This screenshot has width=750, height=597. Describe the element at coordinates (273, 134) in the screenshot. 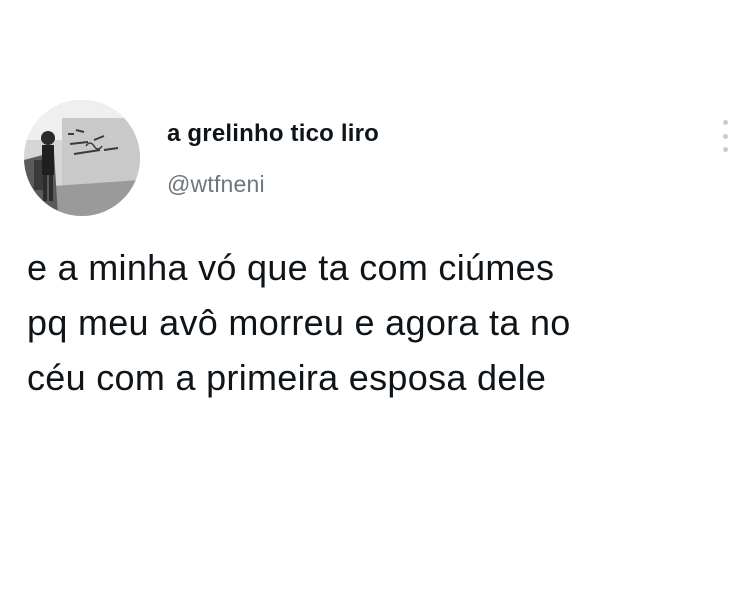

I see `author-display-name: a grelinho tico liro` at that location.